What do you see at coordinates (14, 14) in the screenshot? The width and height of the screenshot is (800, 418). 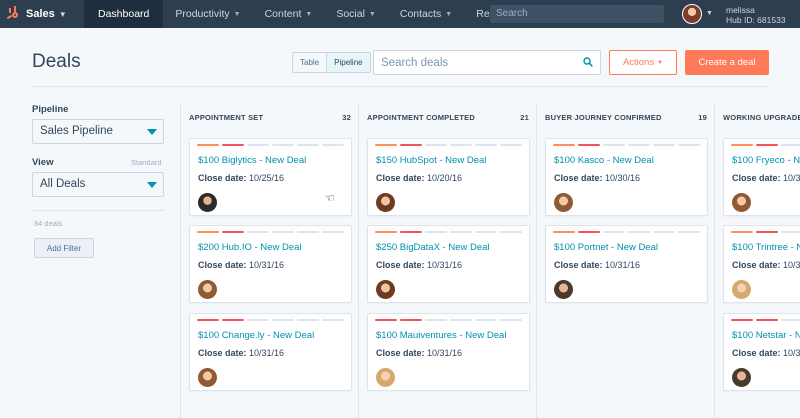 I see `hubspot-logo-icon` at bounding box center [14, 14].